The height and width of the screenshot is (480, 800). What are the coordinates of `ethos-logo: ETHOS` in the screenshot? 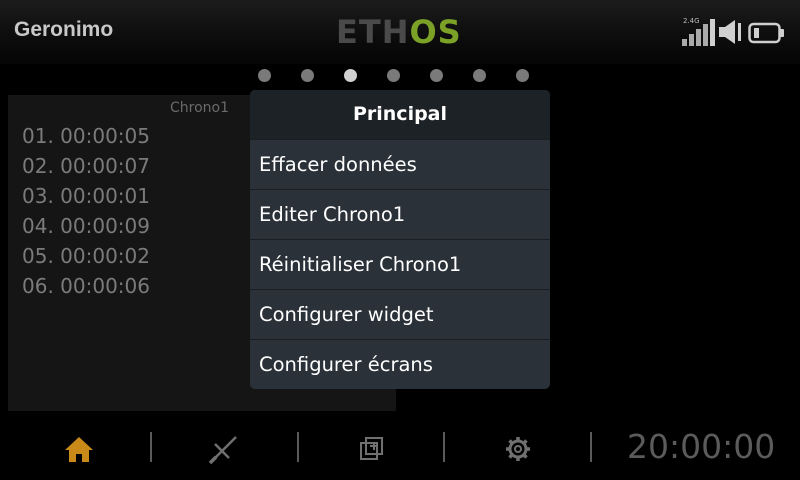 It's located at (399, 32).